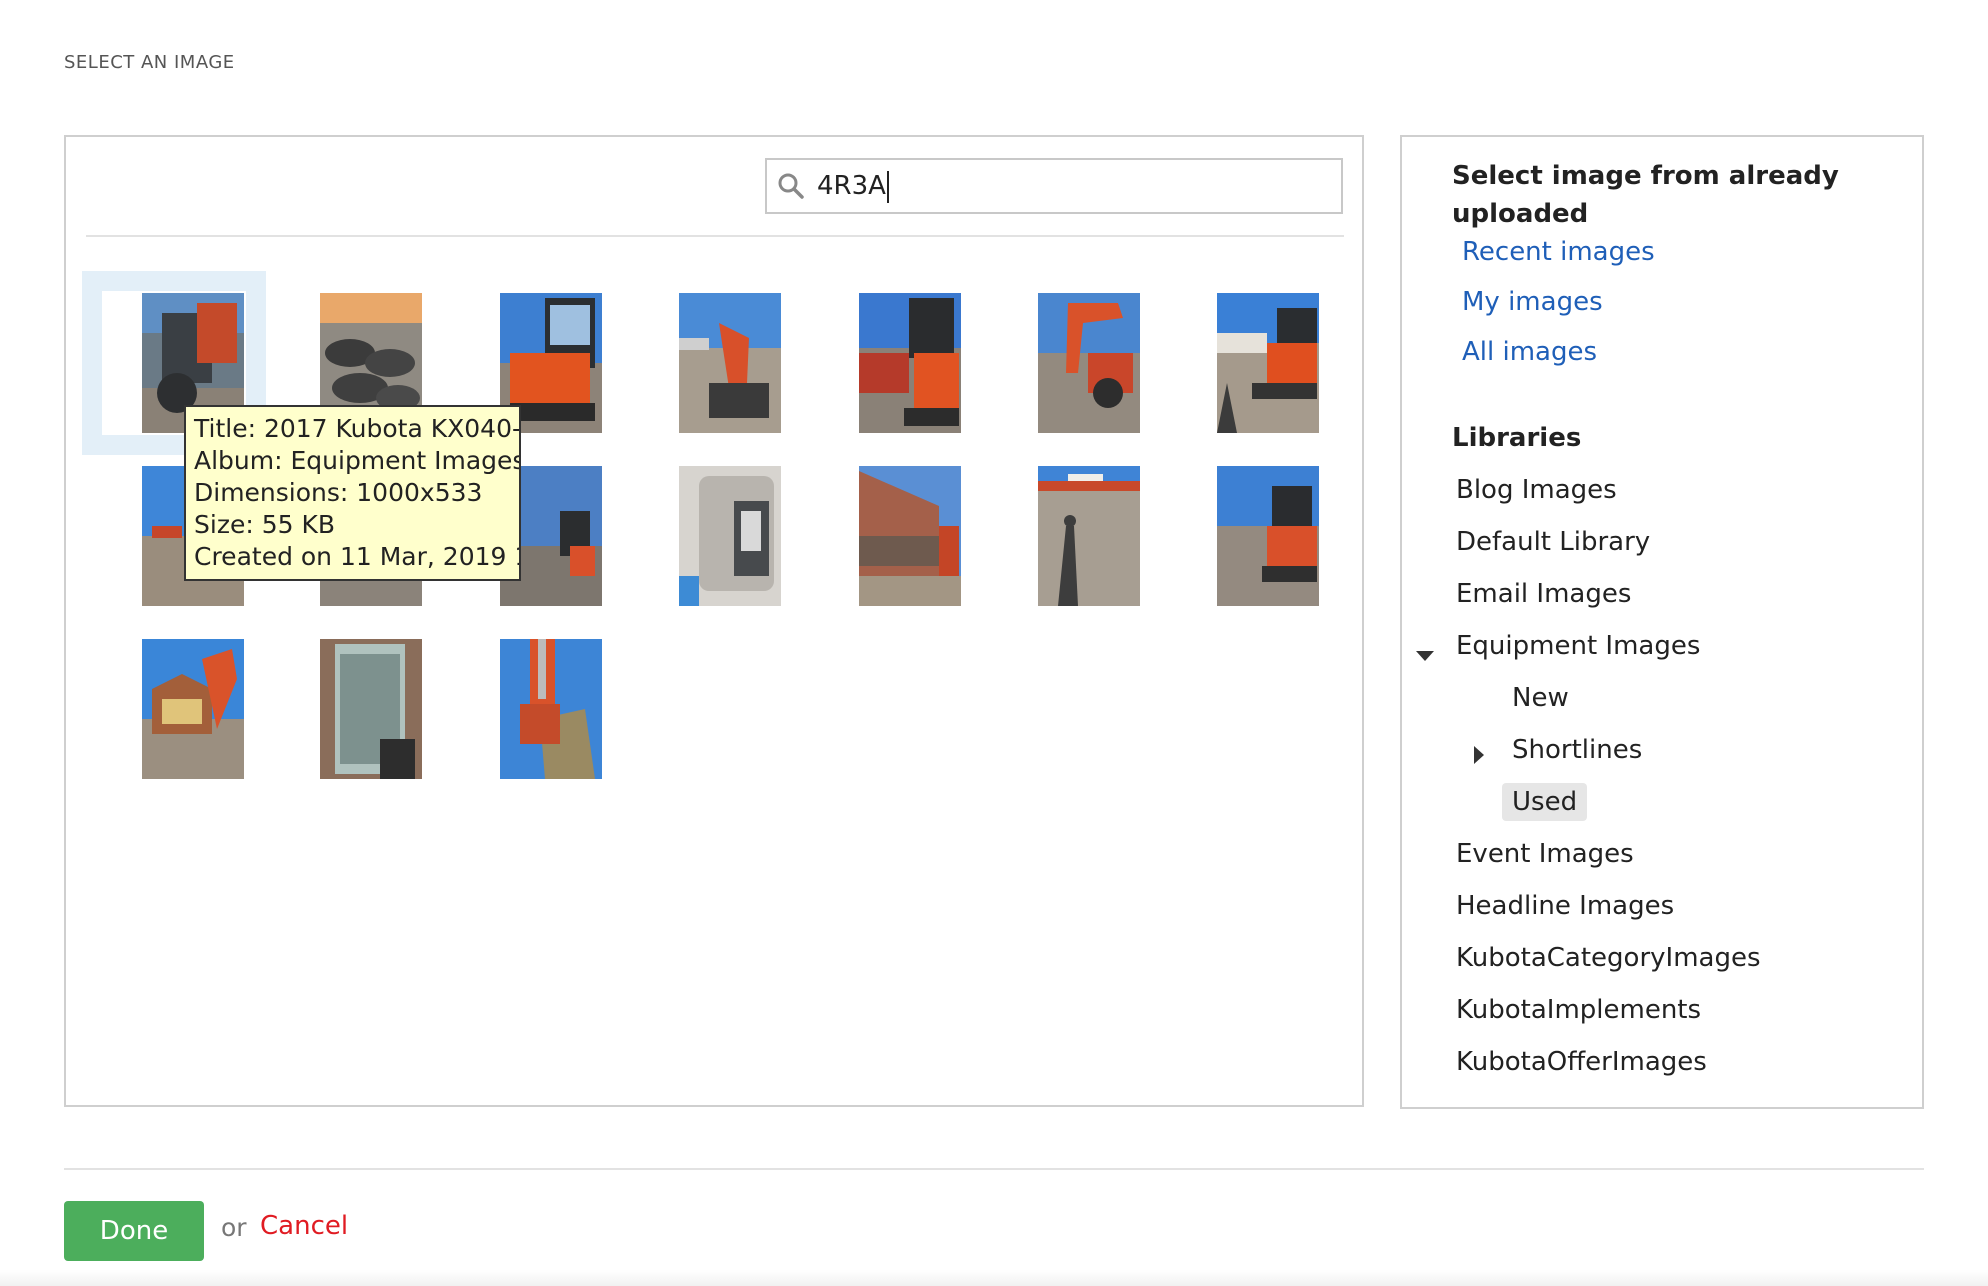  I want to click on thumbnail-11-image, so click(730, 536).